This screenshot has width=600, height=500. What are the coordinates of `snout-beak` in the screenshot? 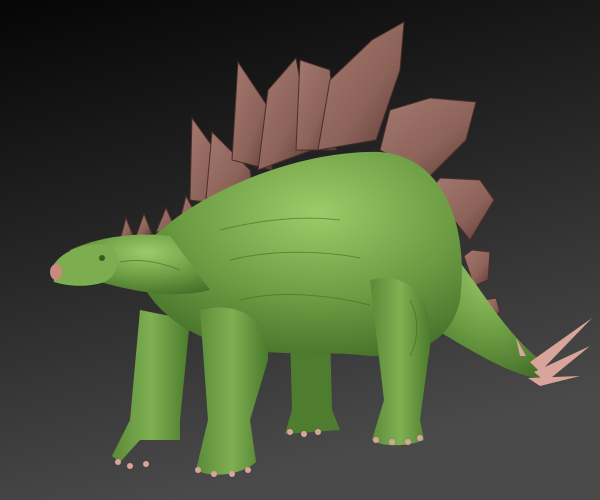 It's located at (56, 272).